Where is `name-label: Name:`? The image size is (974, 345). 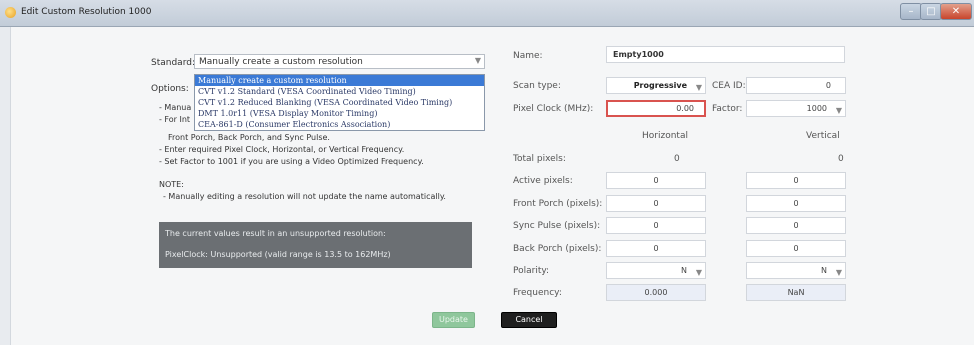
name-label: Name: is located at coordinates (528, 56).